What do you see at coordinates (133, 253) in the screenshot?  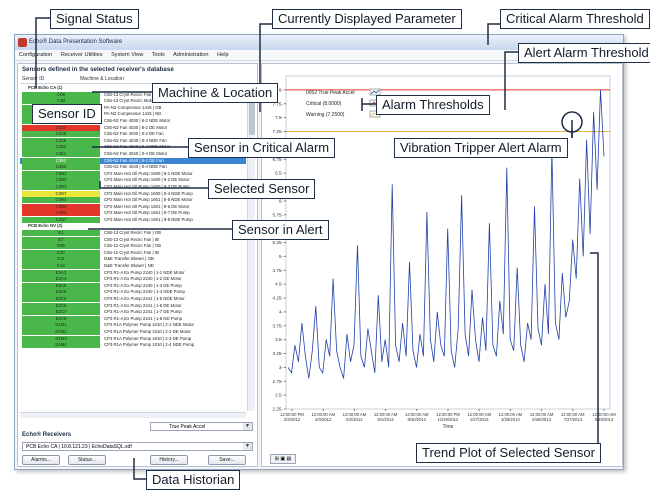 I see `sensor-row: E10 C55-12 Cryst Recirc Fan | IB` at bounding box center [133, 253].